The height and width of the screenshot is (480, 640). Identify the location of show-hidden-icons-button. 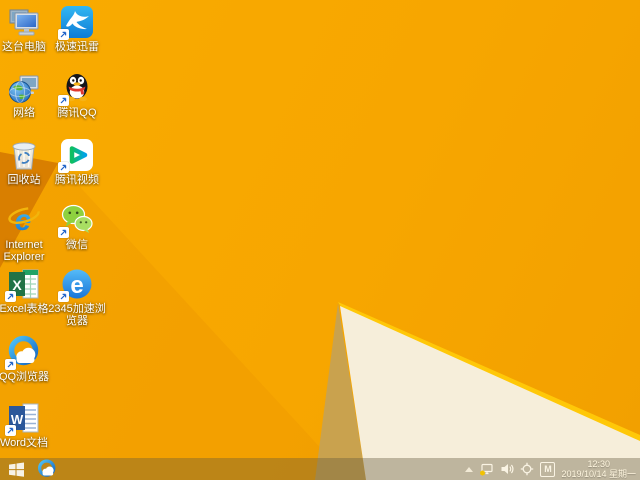
(469, 469).